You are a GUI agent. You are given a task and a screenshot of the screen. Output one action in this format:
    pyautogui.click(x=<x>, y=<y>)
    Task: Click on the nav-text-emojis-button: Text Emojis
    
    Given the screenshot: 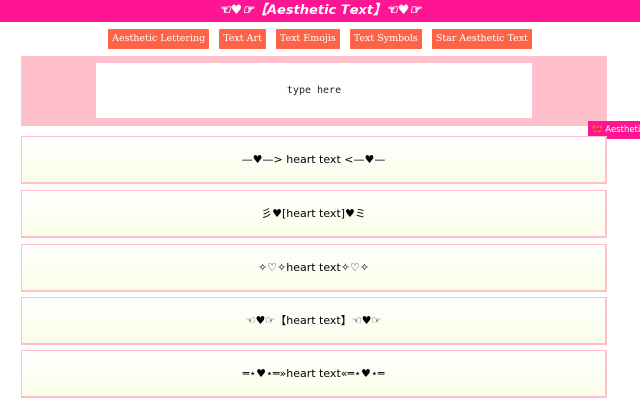 What is the action you would take?
    pyautogui.click(x=307, y=39)
    